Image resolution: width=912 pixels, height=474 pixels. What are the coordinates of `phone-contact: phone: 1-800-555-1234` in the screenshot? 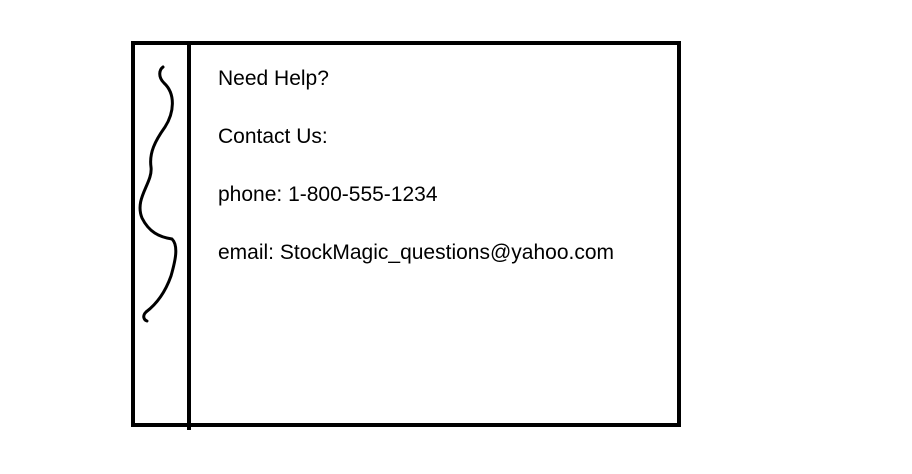 It's located at (328, 194).